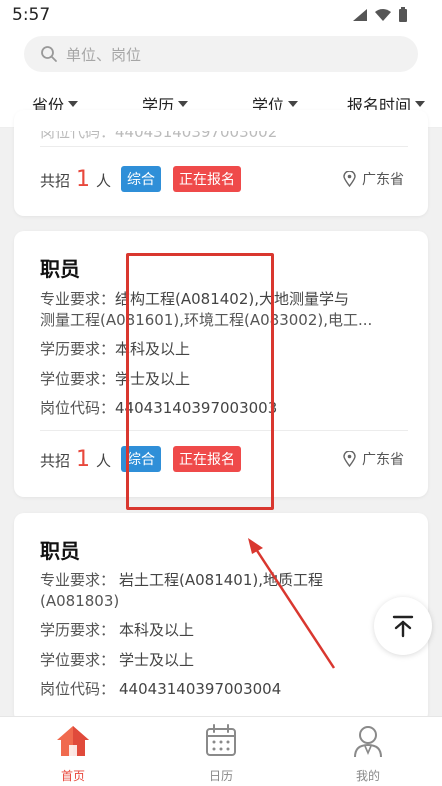  Describe the element at coordinates (73, 741) in the screenshot. I see `home-icon` at that location.